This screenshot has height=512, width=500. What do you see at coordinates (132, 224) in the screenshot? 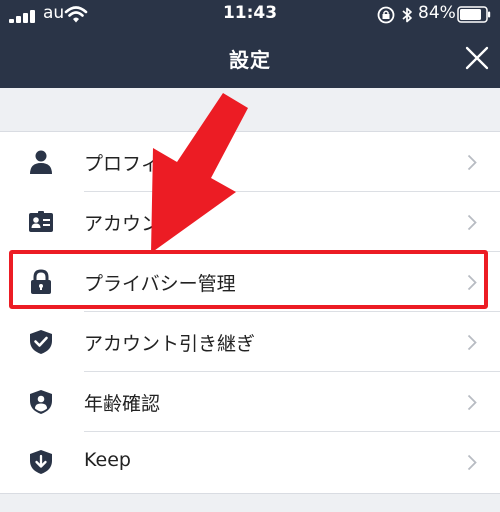
I see `settings-item-label: アカウント` at bounding box center [132, 224].